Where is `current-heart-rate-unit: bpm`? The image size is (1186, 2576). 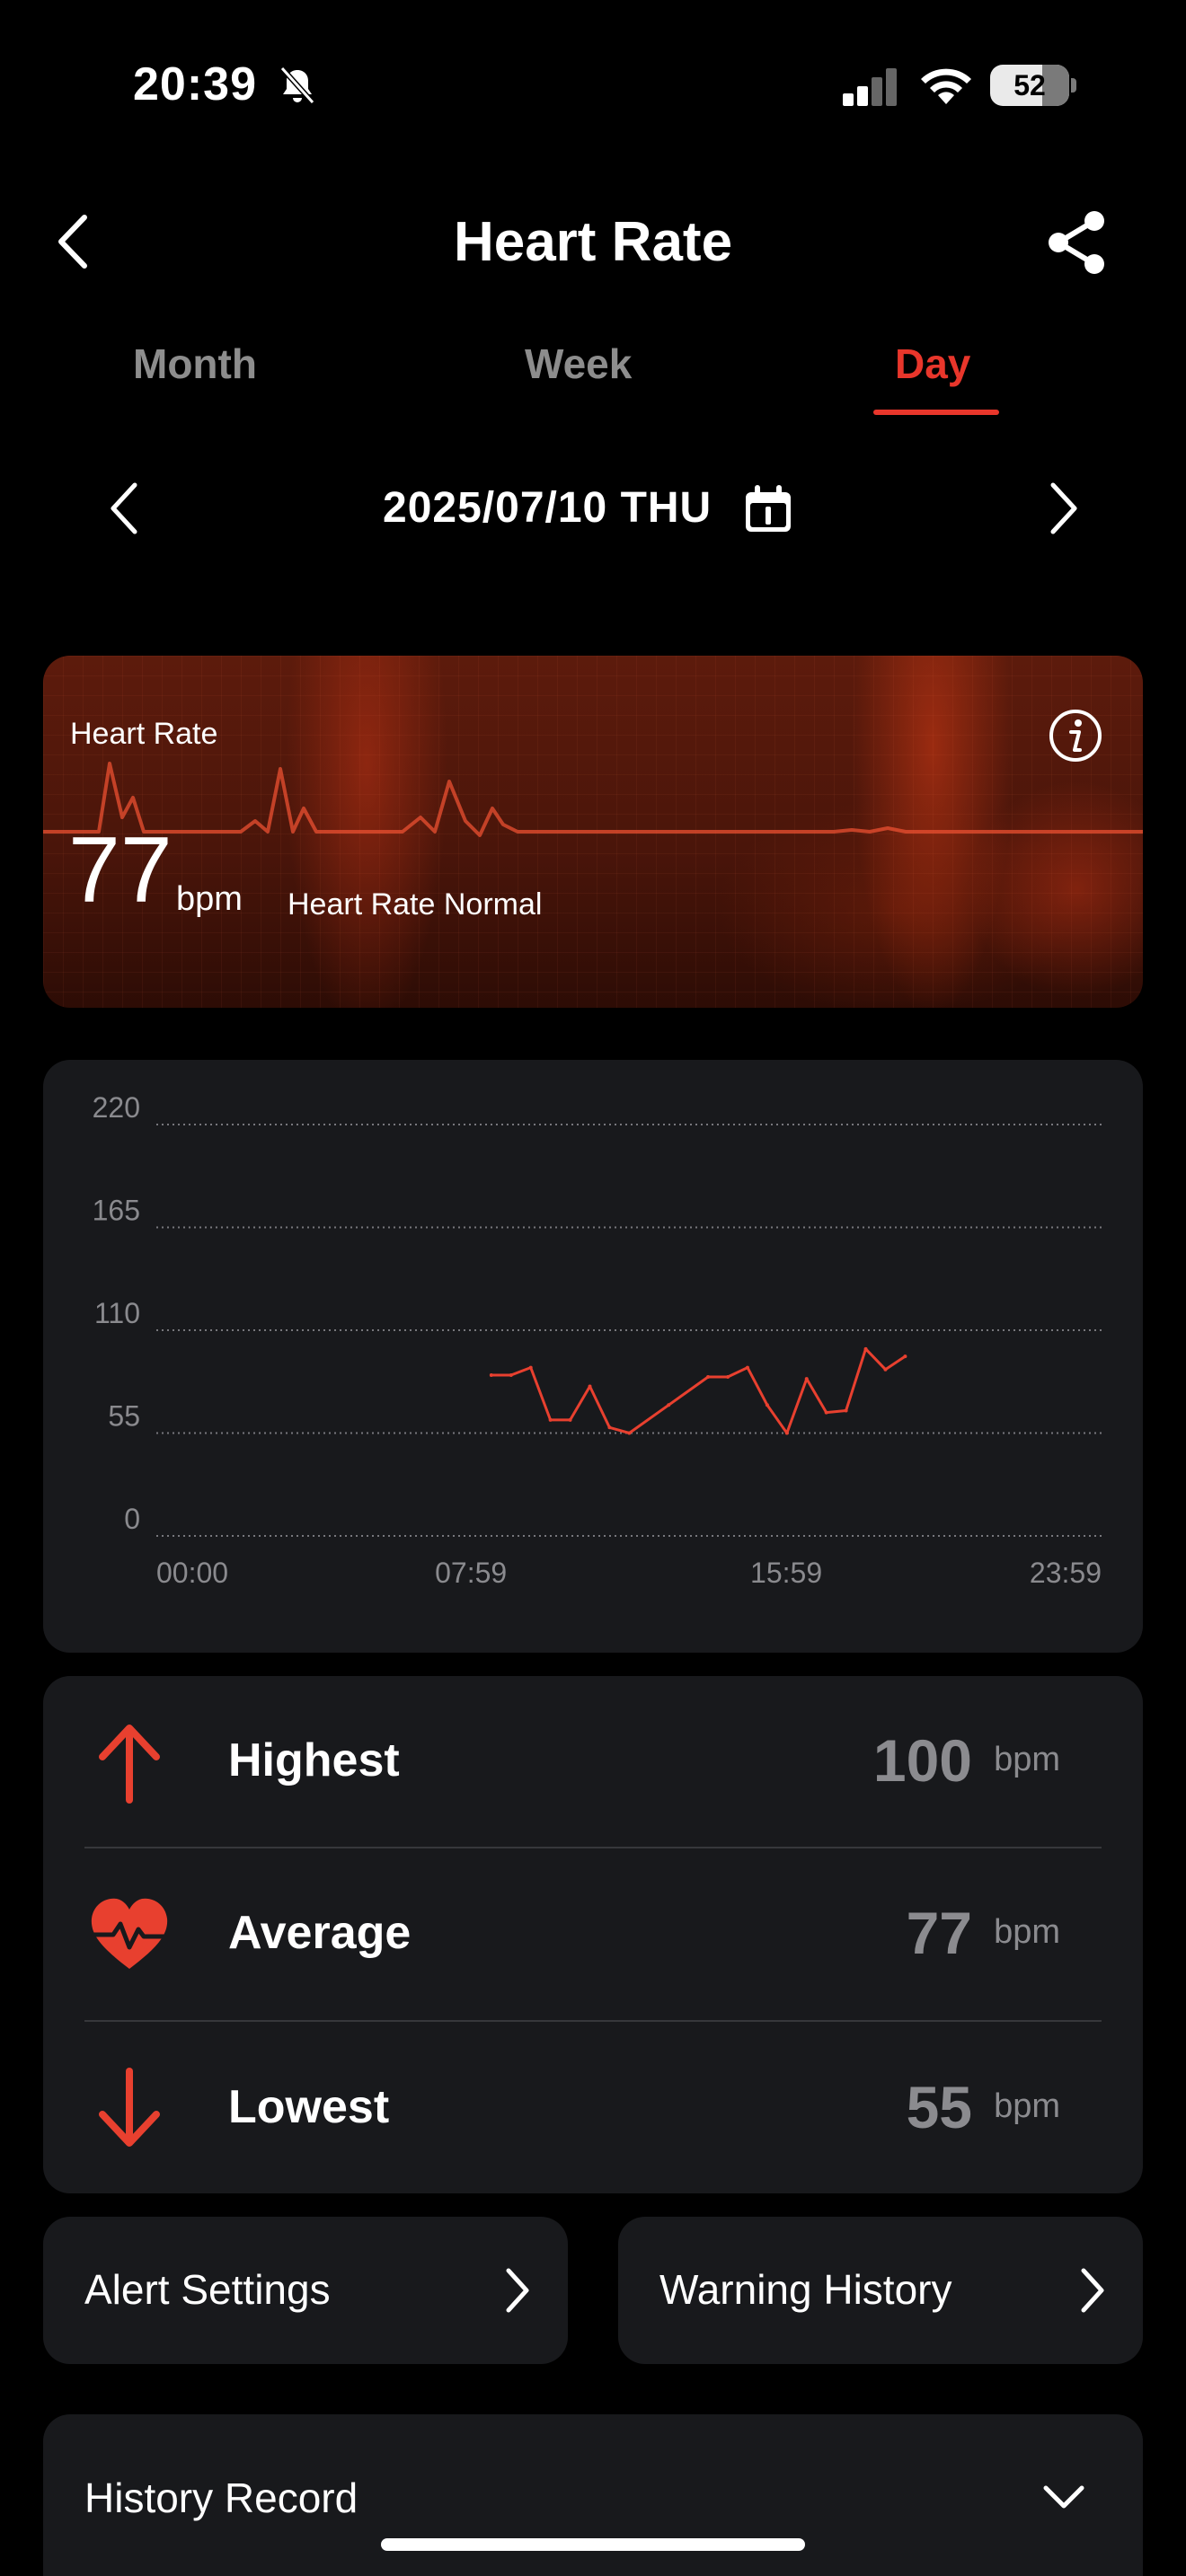
current-heart-rate-unit: bpm is located at coordinates (209, 899).